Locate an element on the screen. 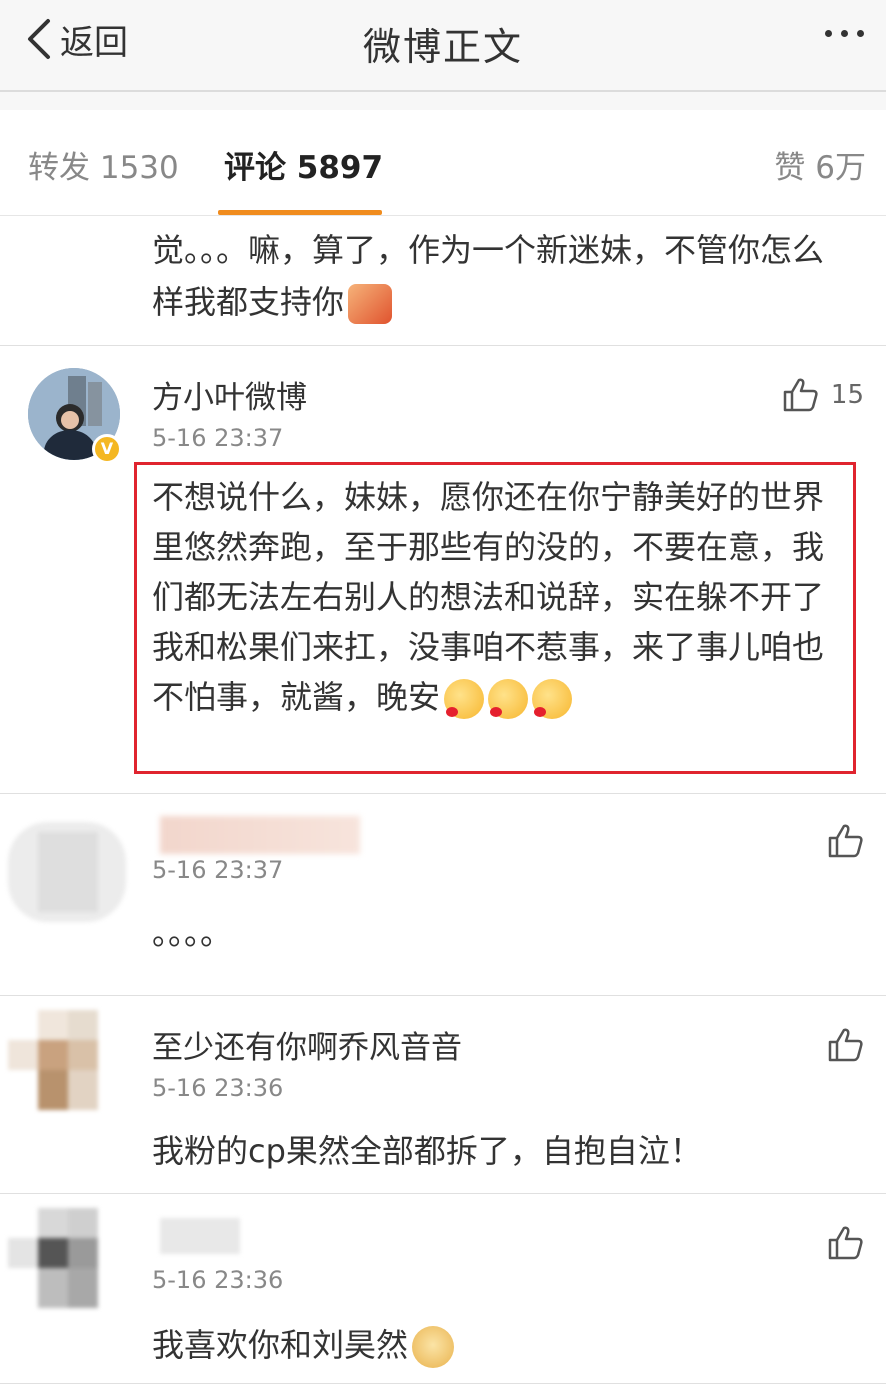 Image resolution: width=886 pixels, height=1384 pixels. comment-item: 觉。。。嘛，算了，作为一个新迷妹，不管你怎么样我都支持你 is located at coordinates (443, 281).